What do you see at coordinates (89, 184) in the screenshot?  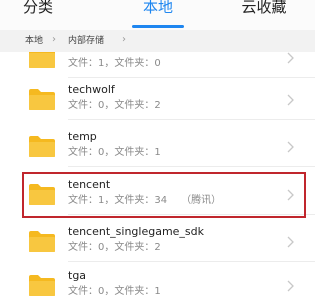 I see `folder-name: tencent` at bounding box center [89, 184].